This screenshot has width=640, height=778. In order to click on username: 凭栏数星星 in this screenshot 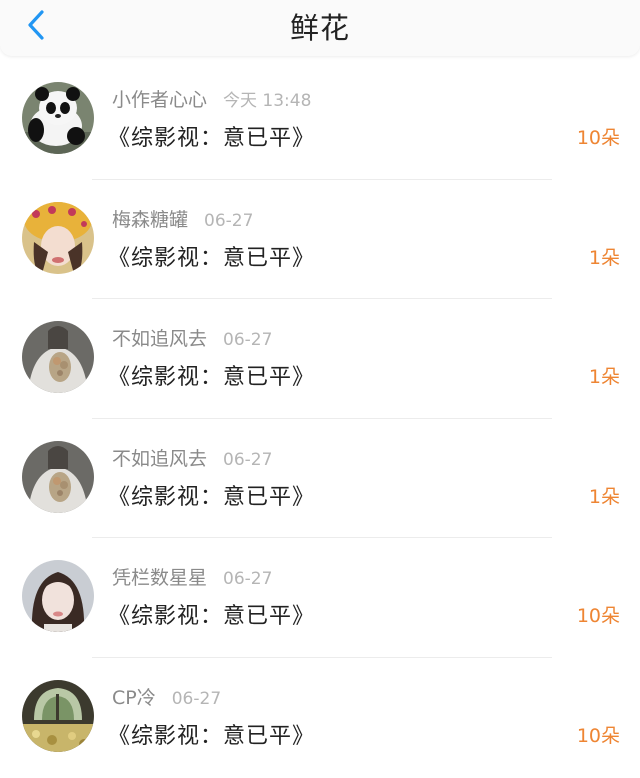, I will do `click(159, 578)`.